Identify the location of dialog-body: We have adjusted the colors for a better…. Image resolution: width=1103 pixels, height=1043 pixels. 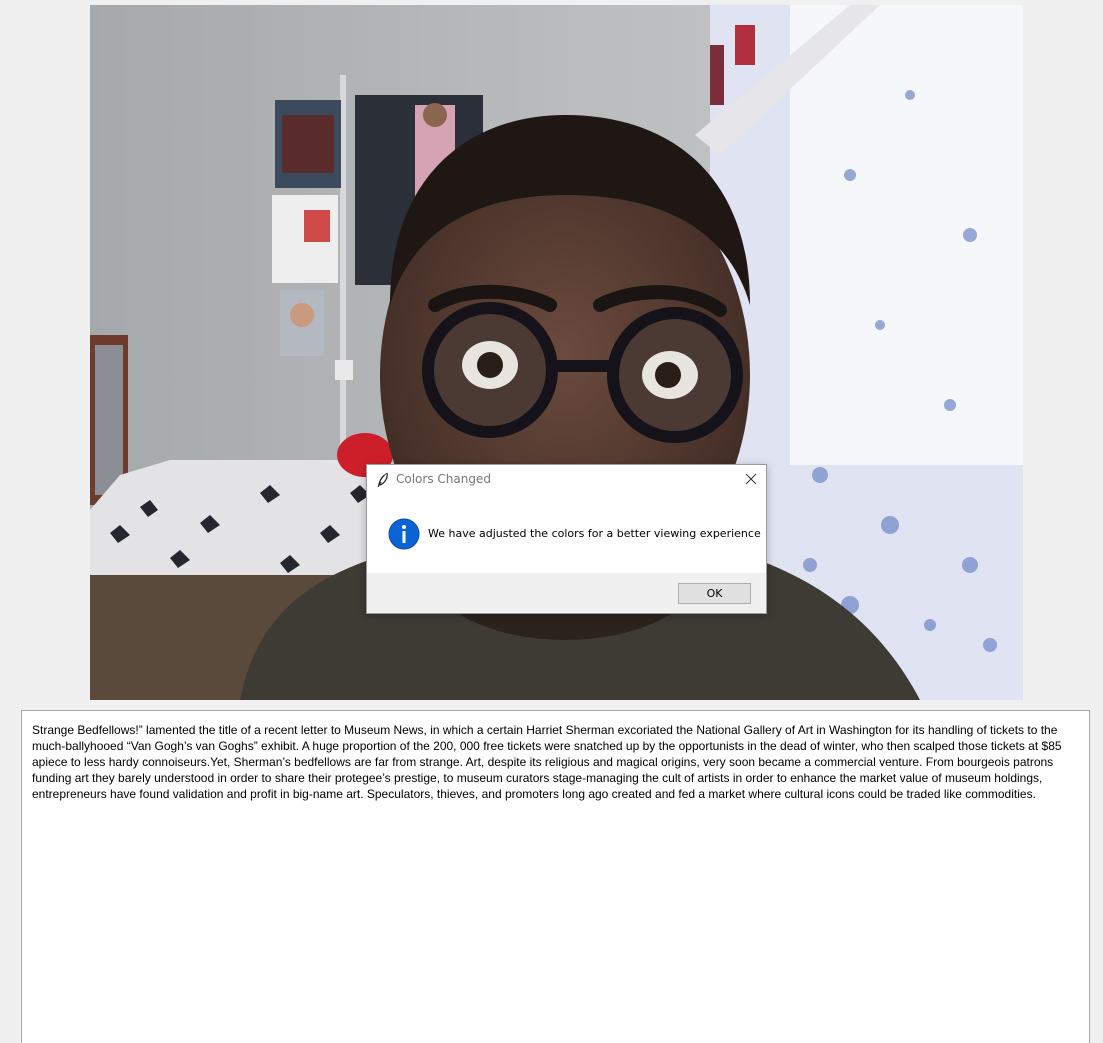
(566, 533).